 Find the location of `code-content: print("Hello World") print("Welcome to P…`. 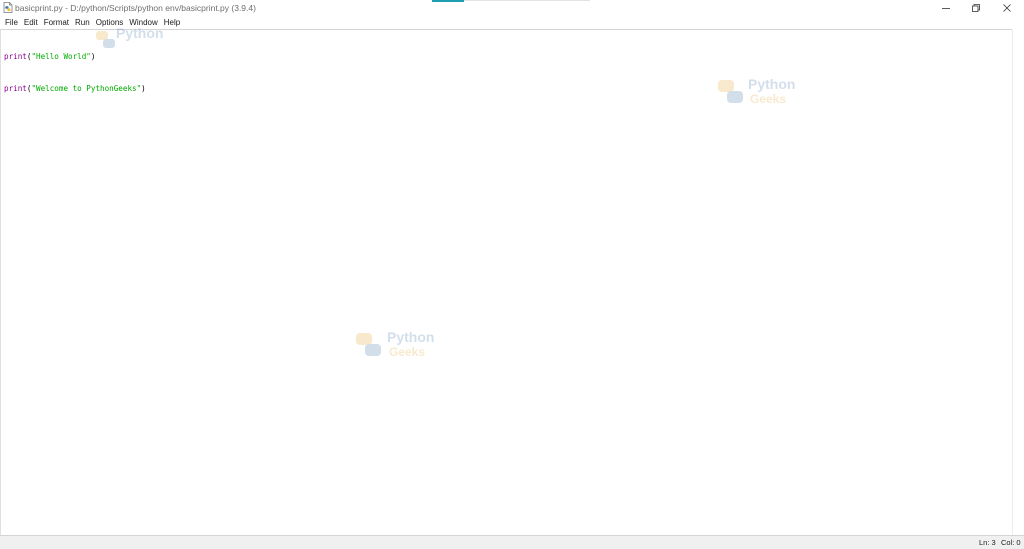

code-content: print("Hello World") print("Welcome to P… is located at coordinates (75, 73).